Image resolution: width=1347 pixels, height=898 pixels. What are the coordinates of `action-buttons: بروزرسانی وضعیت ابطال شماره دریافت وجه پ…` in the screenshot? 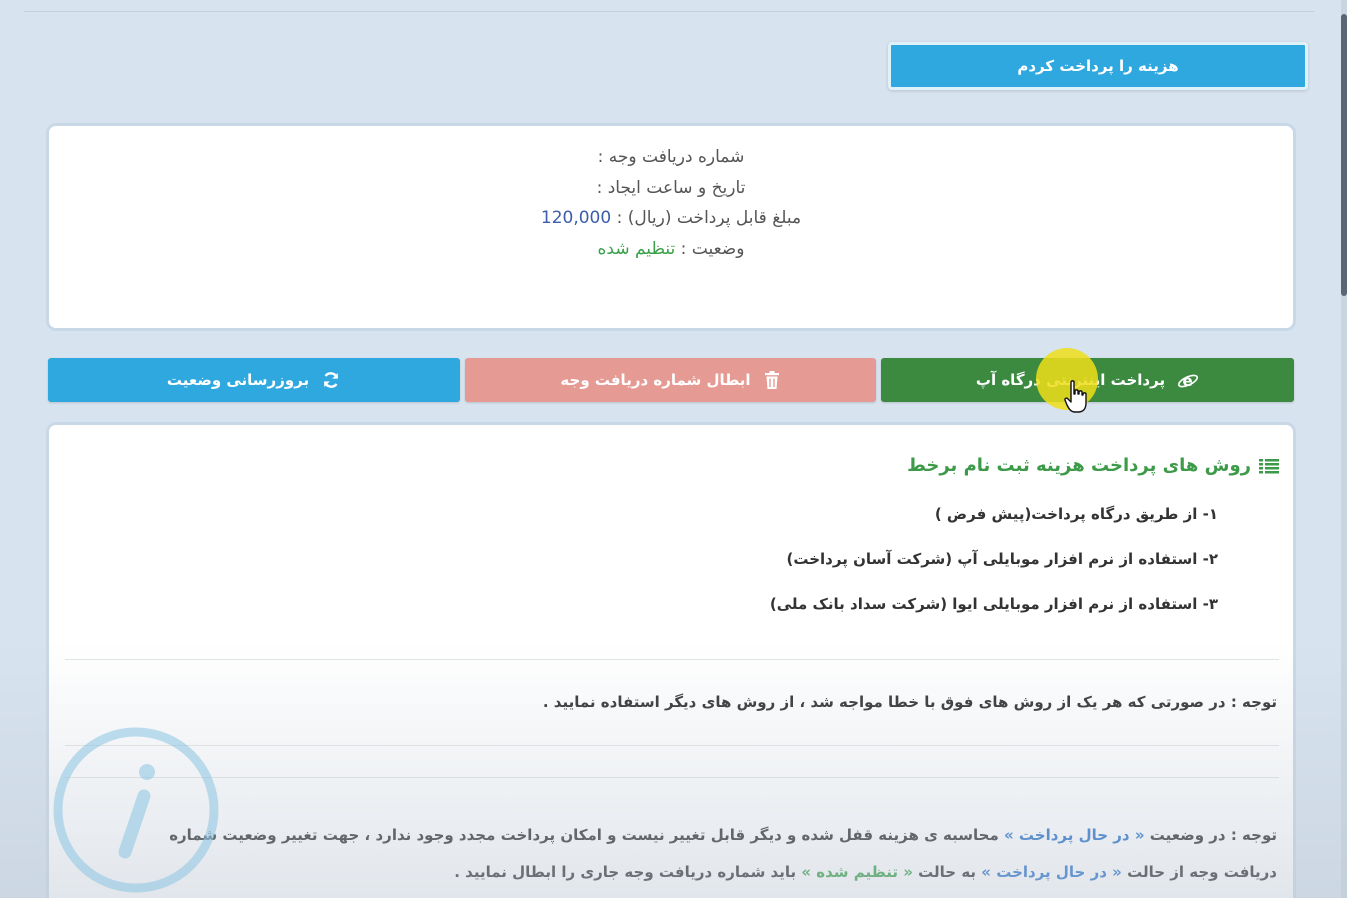 It's located at (673, 380).